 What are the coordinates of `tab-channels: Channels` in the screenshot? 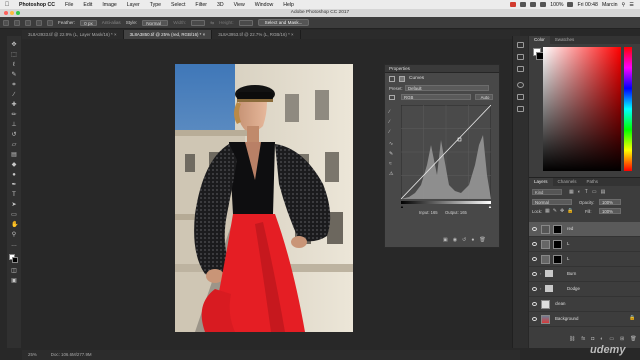 It's located at (567, 182).